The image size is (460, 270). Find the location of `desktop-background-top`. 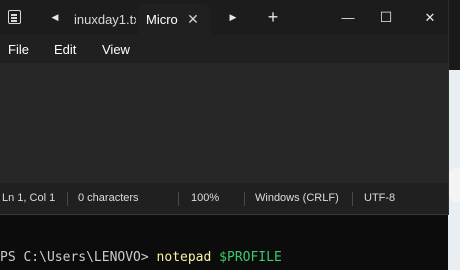

desktop-background-top is located at coordinates (454, 35).